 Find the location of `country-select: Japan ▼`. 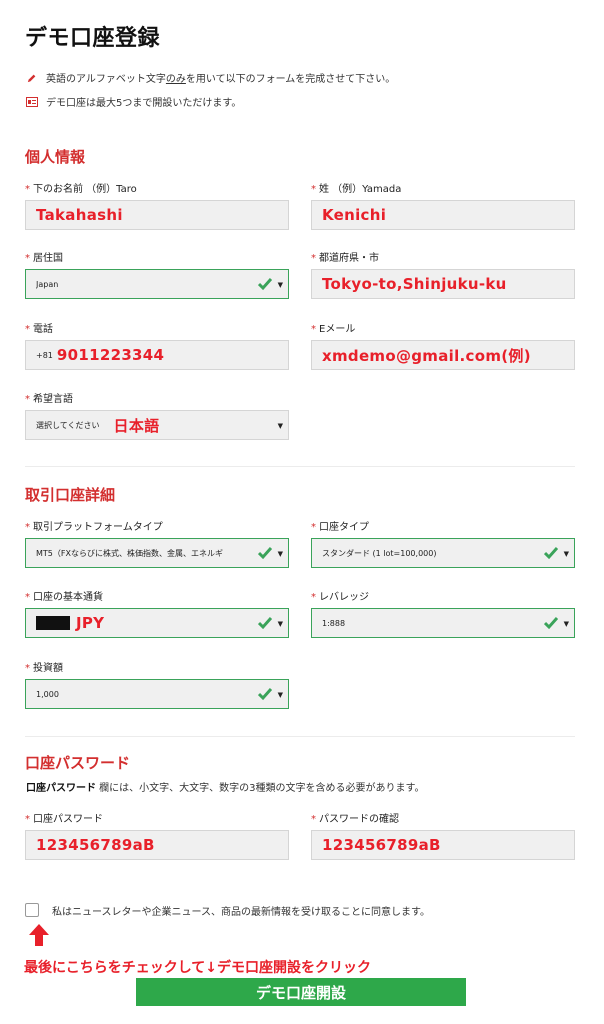

country-select: Japan ▼ is located at coordinates (157, 284).